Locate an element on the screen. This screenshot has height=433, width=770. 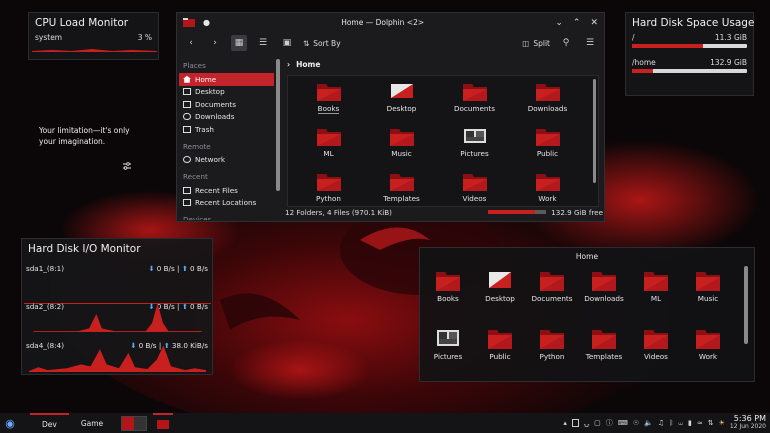
sidebar-item-documents: Documents is located at coordinates (226, 104).